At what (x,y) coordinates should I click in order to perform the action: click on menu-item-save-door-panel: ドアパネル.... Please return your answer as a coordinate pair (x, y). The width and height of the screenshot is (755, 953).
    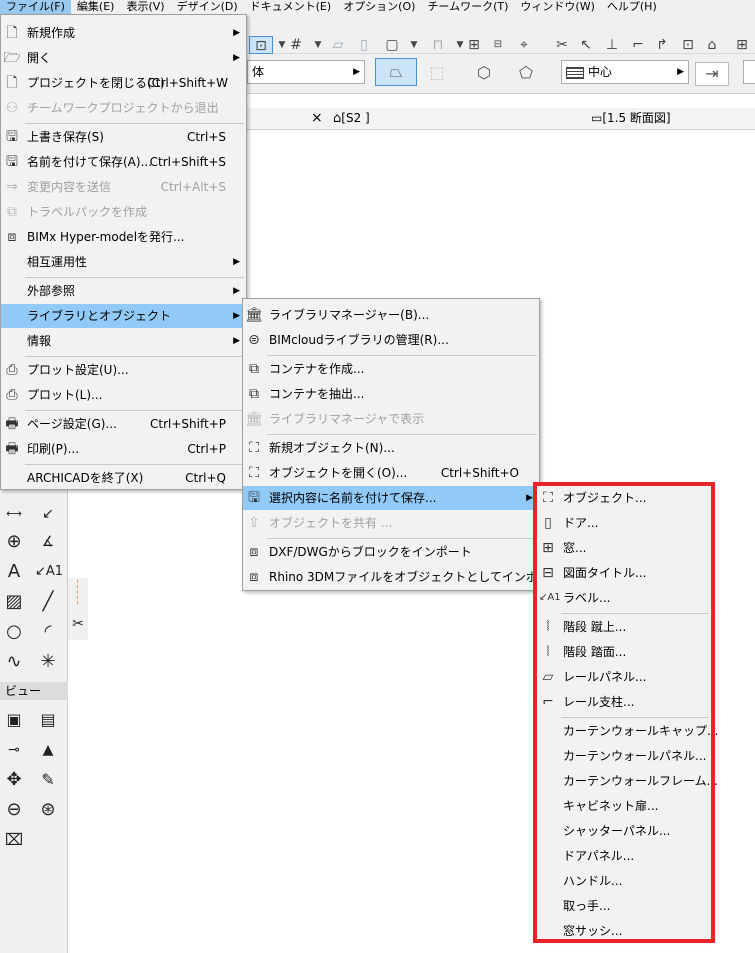
    Looking at the image, I should click on (624, 856).